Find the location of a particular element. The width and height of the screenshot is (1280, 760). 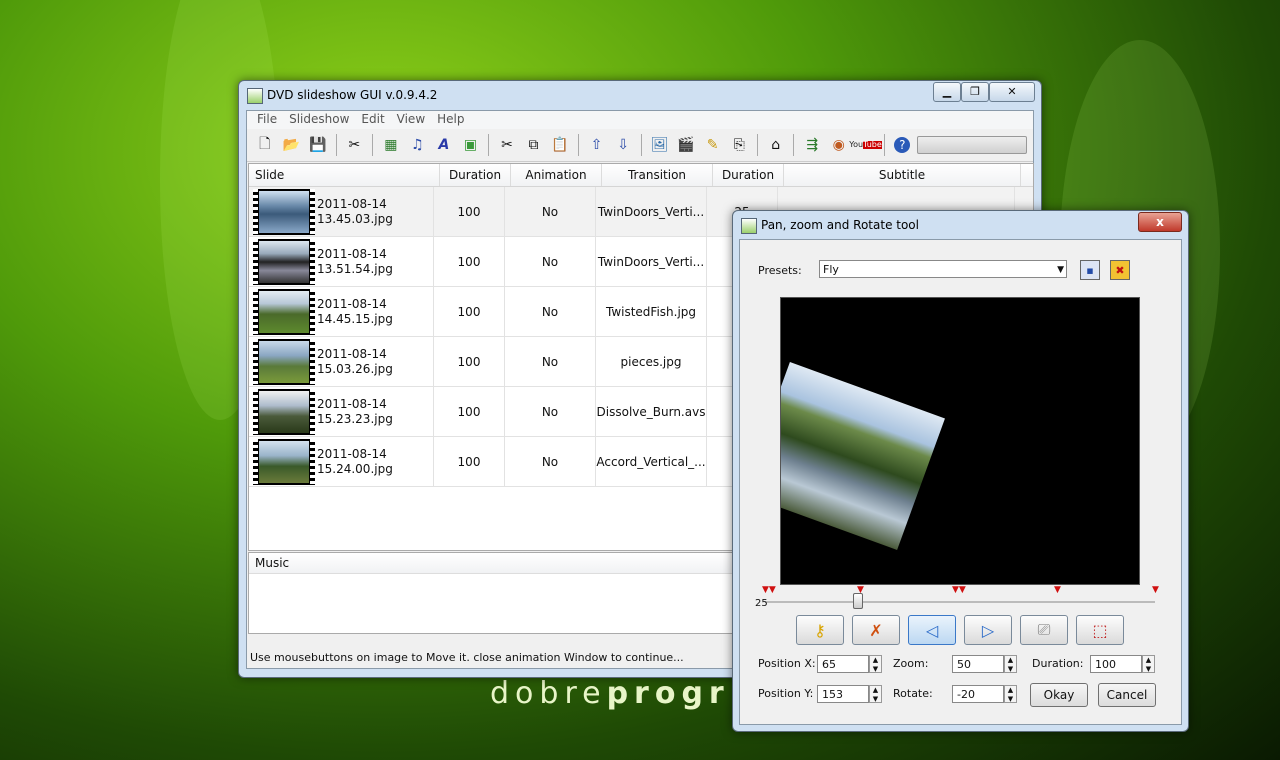

col-duration: Duration is located at coordinates (475, 175).